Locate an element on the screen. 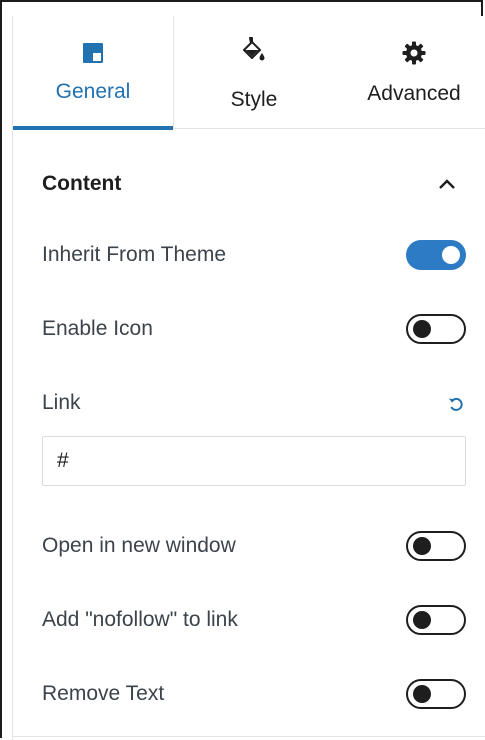  inherit-from-theme-label: Inherit From Theme is located at coordinates (134, 254).